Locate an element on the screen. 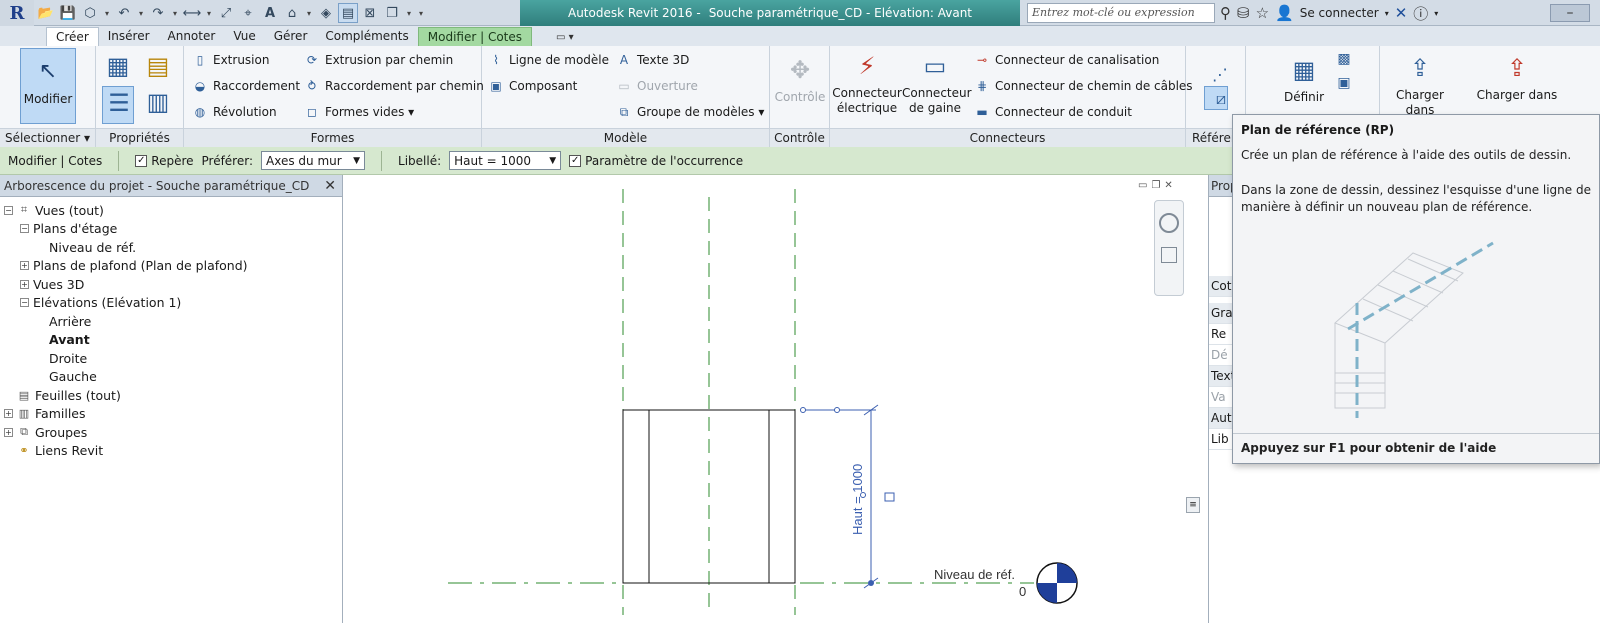  repere-checkbox: ✓ Repère is located at coordinates (164, 161).